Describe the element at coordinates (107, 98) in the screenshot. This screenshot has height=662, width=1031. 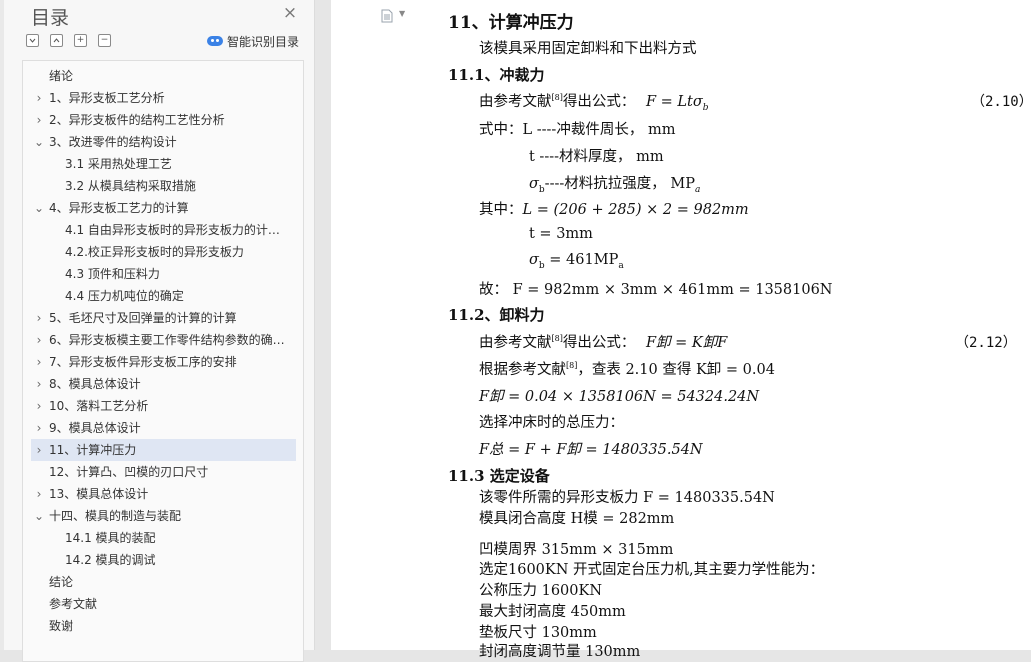
I see `toc-item-label: 1、异形支板工艺分析` at that location.